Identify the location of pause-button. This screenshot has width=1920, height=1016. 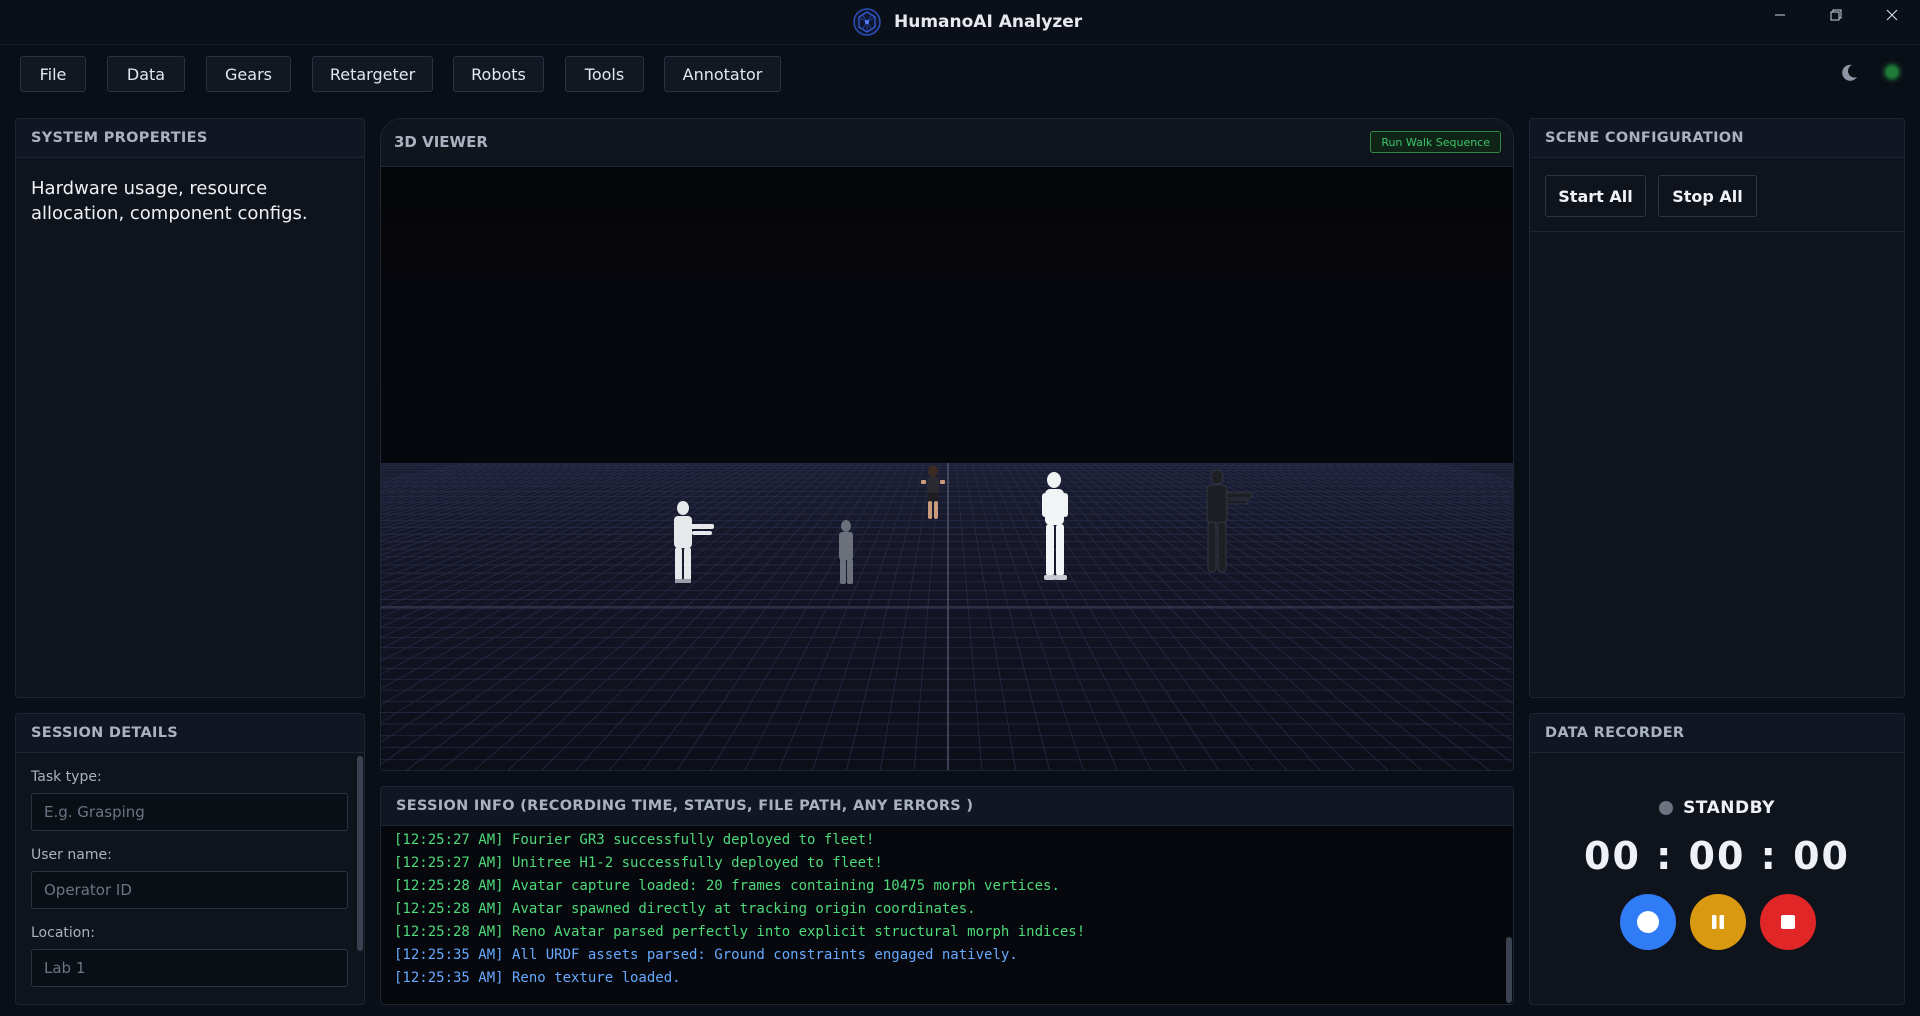
(1718, 922).